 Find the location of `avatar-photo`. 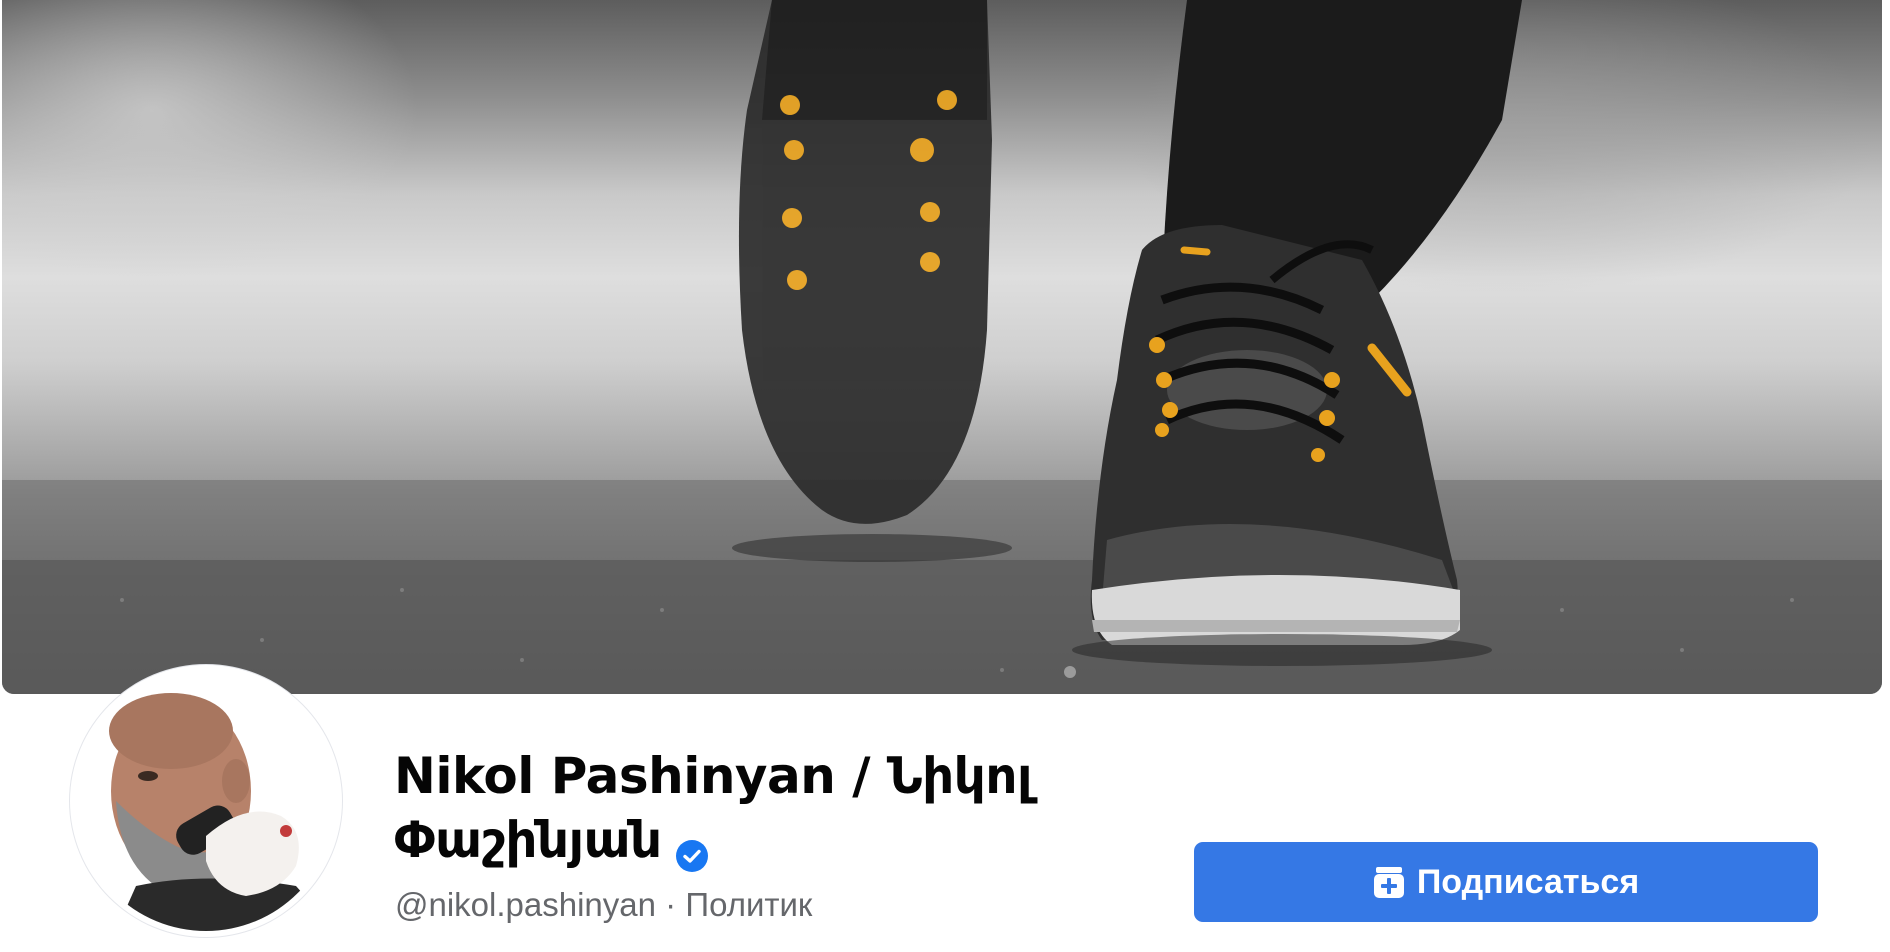

avatar-photo is located at coordinates (206, 801).